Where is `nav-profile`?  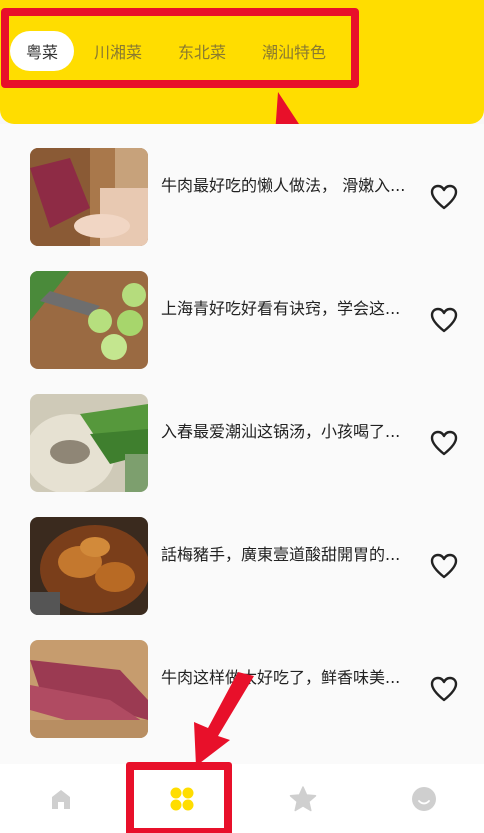
nav-profile is located at coordinates (423, 798).